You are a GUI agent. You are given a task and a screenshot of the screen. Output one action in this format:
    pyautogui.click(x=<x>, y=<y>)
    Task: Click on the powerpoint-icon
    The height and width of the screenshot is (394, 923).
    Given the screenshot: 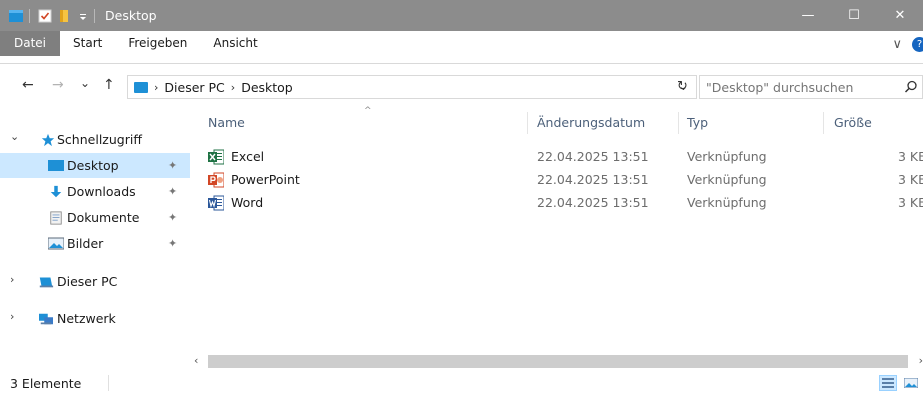 What is the action you would take?
    pyautogui.click(x=216, y=180)
    